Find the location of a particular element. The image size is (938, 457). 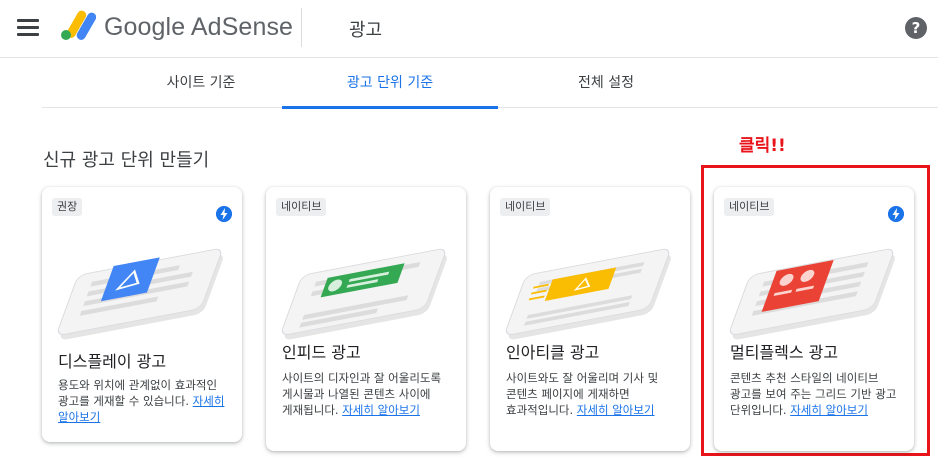

display-ad-illustration-icon is located at coordinates (140, 294).